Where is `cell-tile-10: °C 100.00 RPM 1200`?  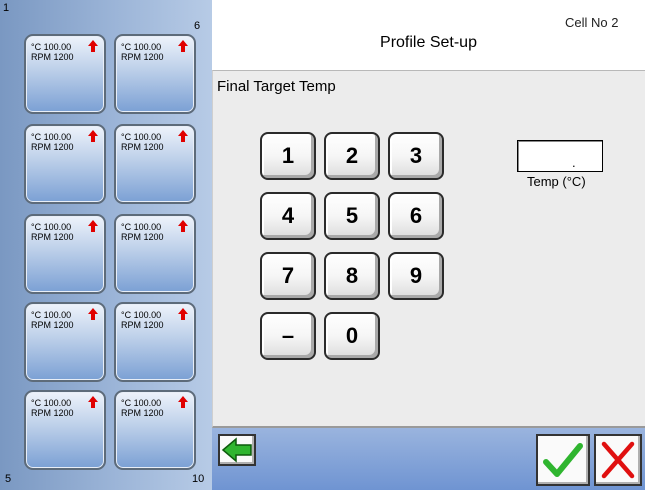 cell-tile-10: °C 100.00 RPM 1200 is located at coordinates (155, 430).